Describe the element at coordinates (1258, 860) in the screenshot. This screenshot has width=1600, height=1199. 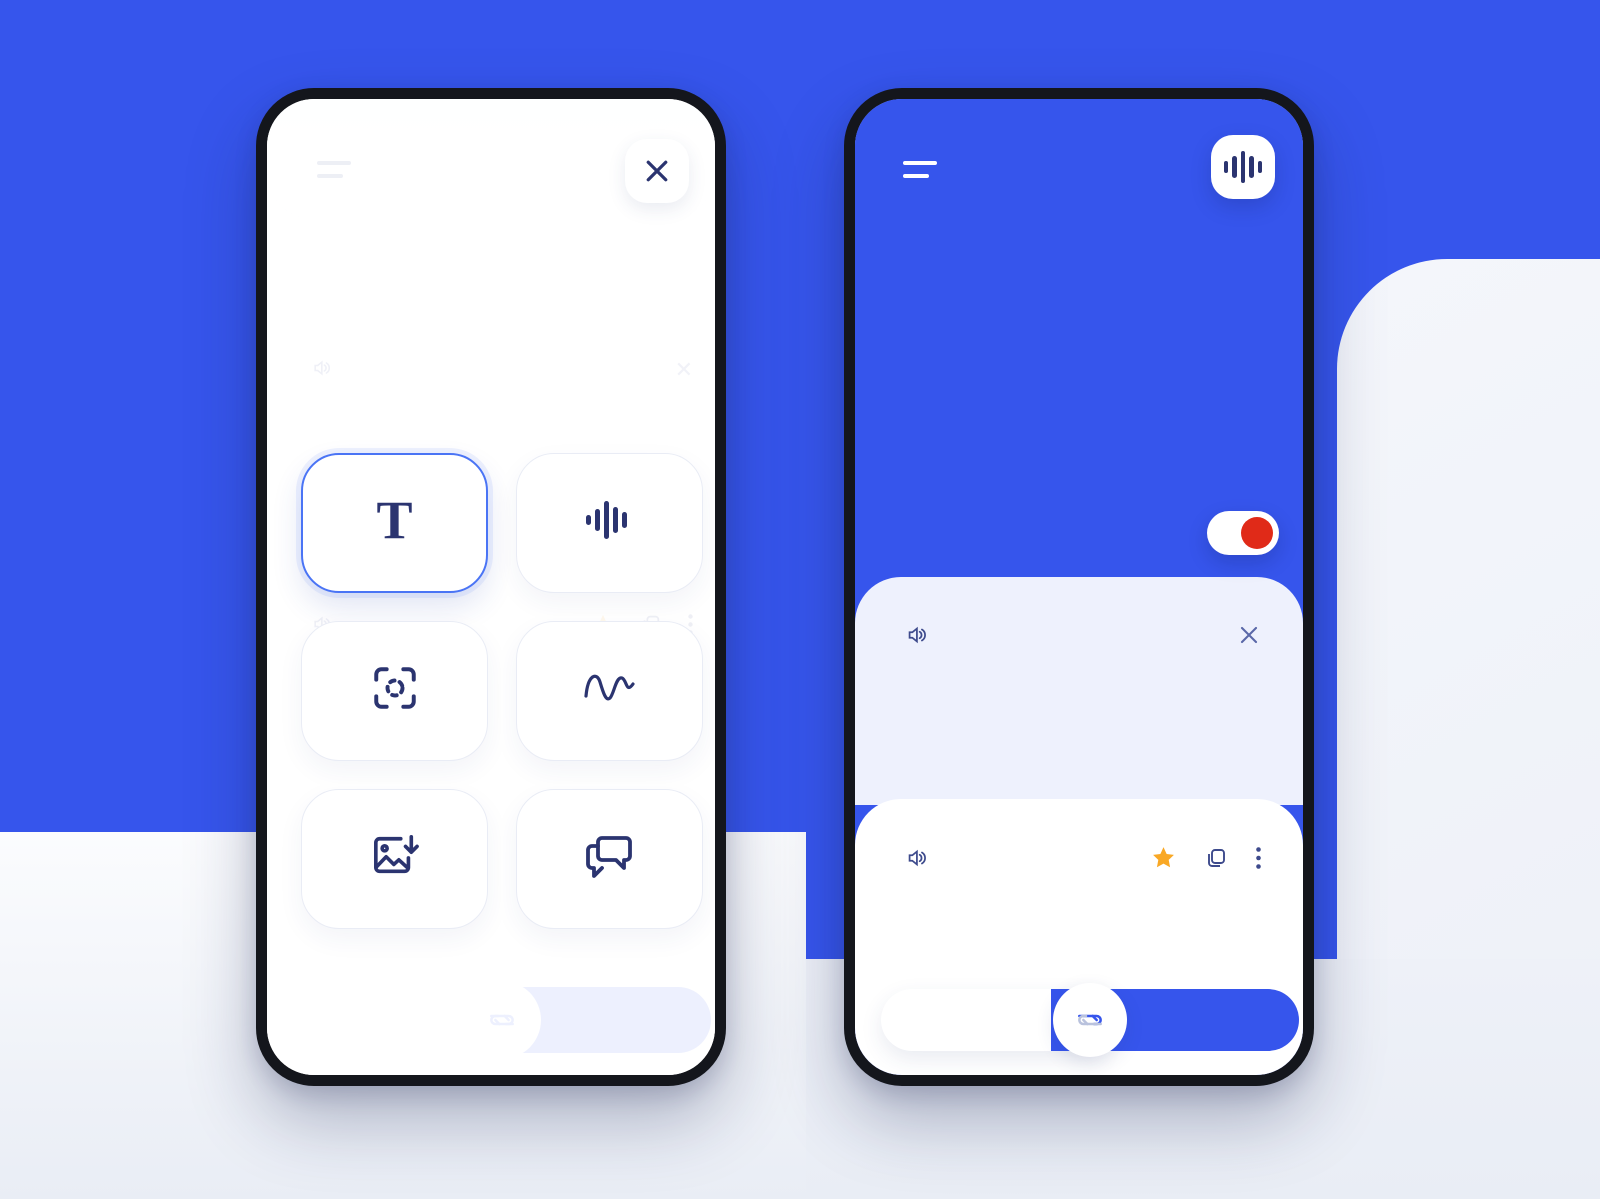
I see `more-vertical-icon` at that location.